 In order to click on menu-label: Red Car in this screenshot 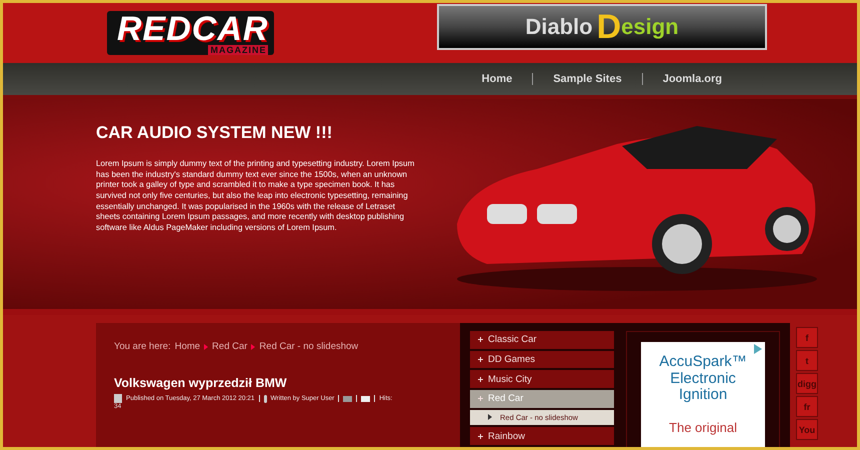, I will do `click(506, 398)`.